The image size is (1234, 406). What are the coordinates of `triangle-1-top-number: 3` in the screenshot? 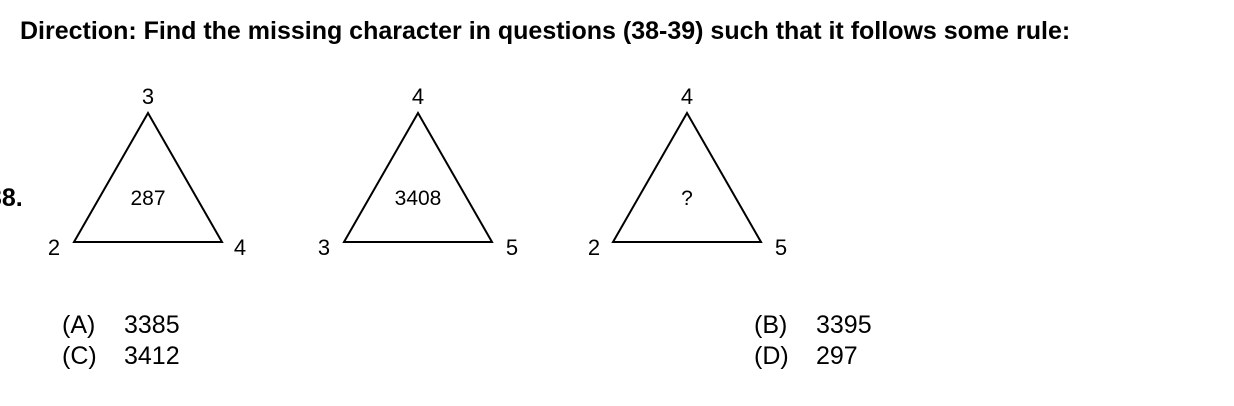 It's located at (148, 96).